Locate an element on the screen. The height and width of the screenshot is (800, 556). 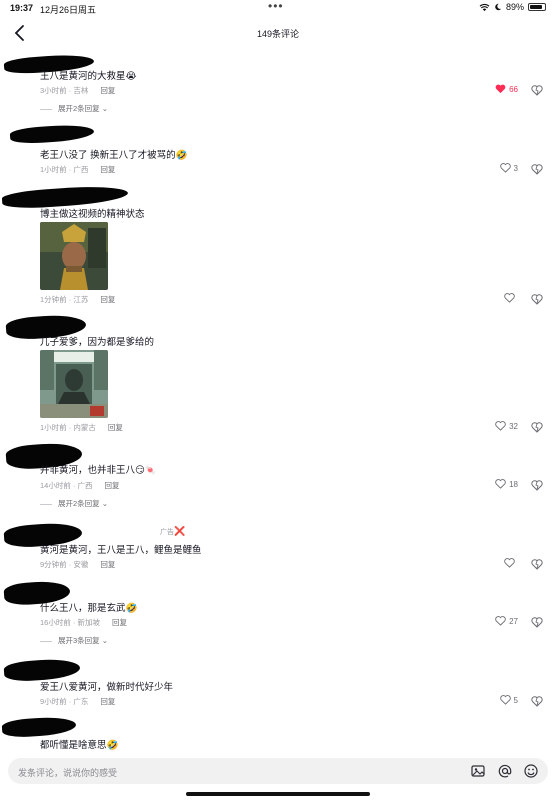
battery-icon is located at coordinates (537, 7).